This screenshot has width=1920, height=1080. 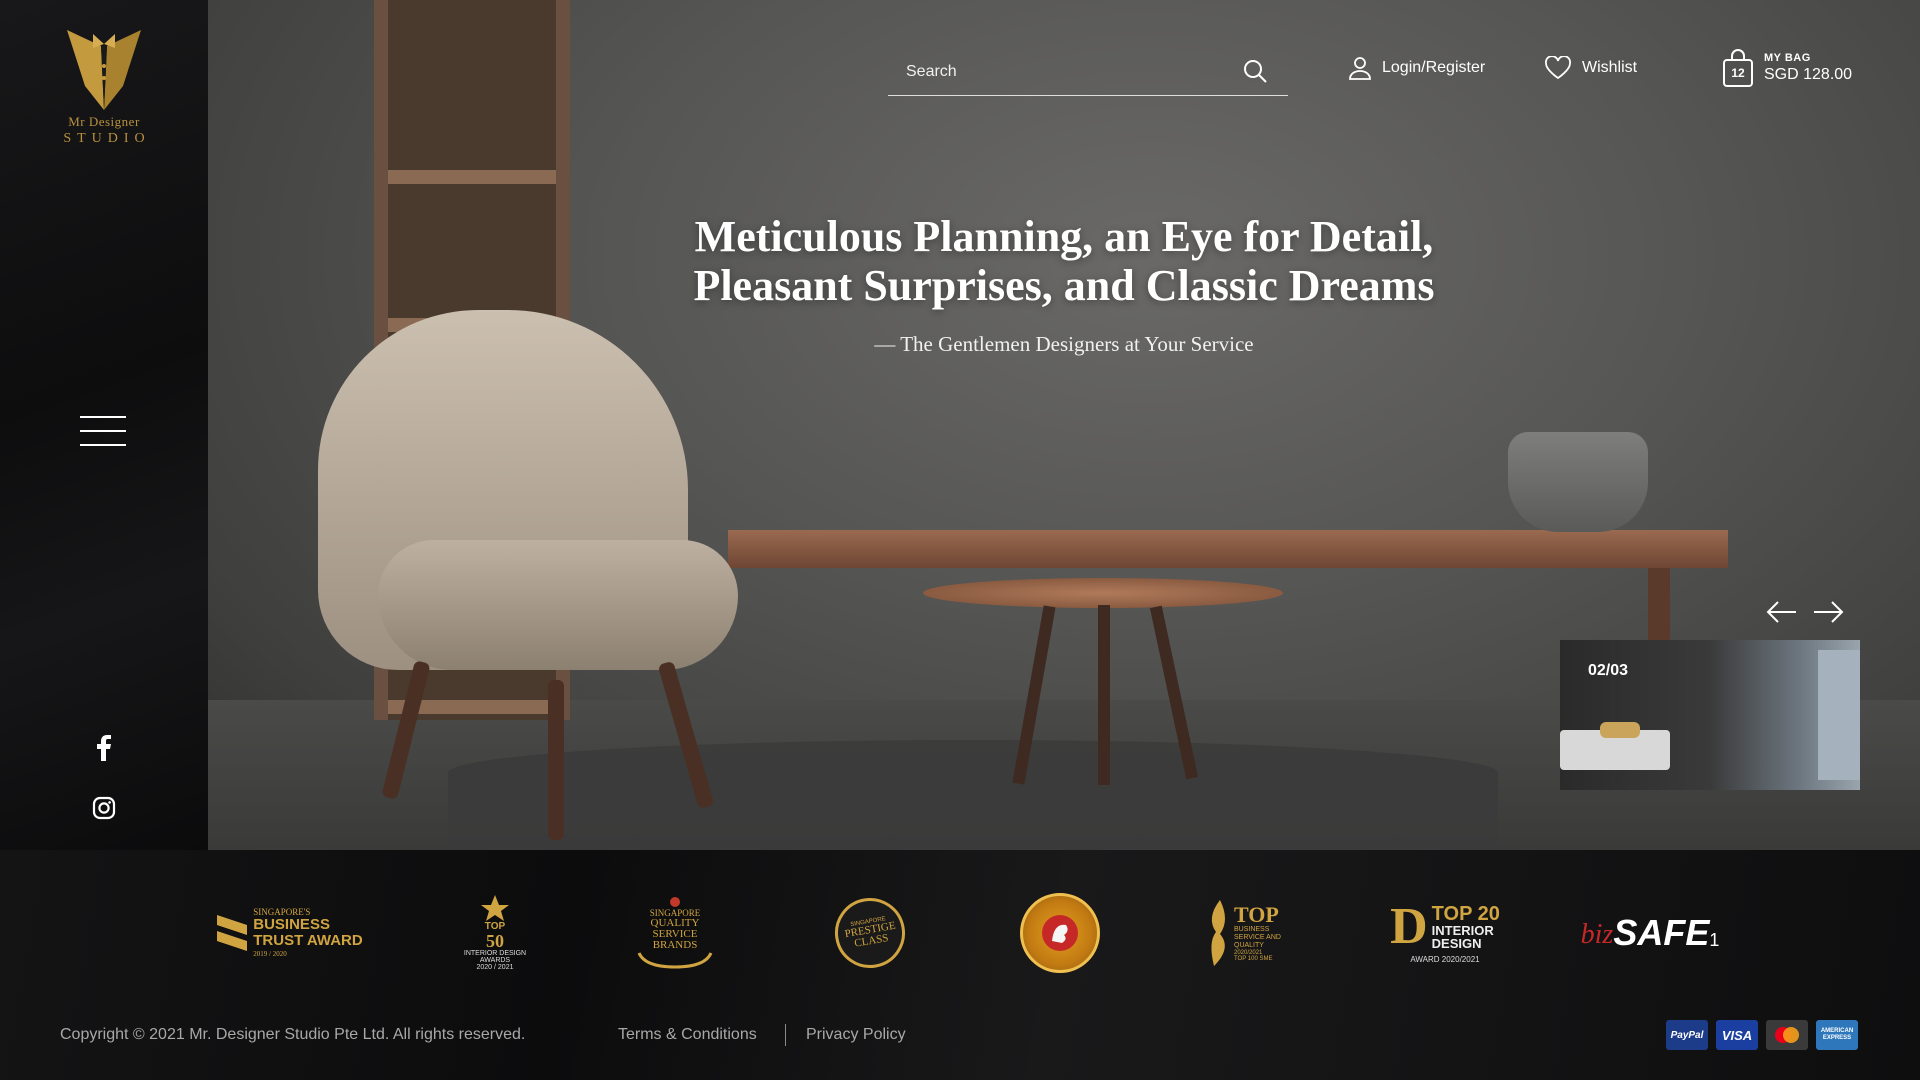 I want to click on bag-total: SGD 128.00, so click(x=1808, y=74).